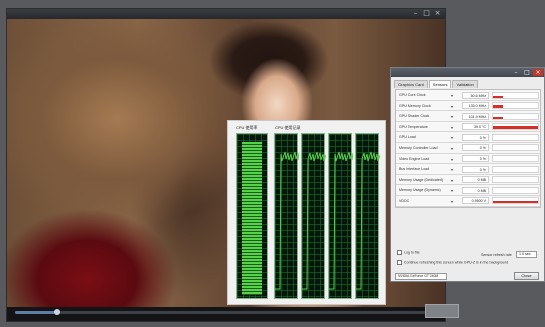 Image resolution: width=545 pixels, height=327 pixels. I want to click on sensor-row: GPU Temperature ▾ 39.0 °C, so click(468, 127).